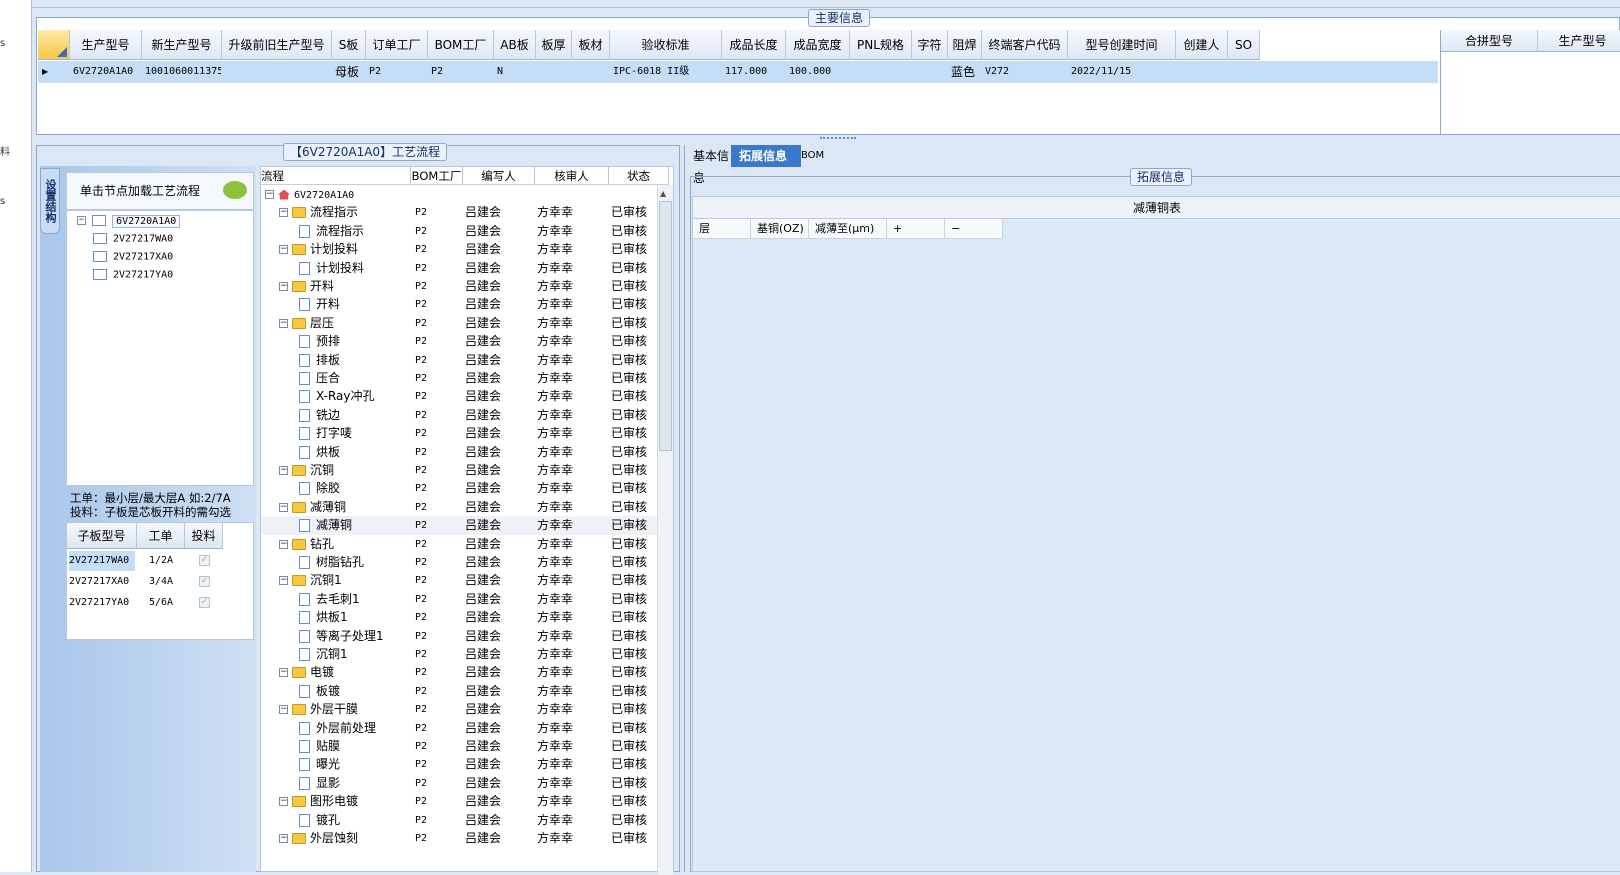  What do you see at coordinates (965, 45) in the screenshot?
I see `col-header-14: 阻焊` at bounding box center [965, 45].